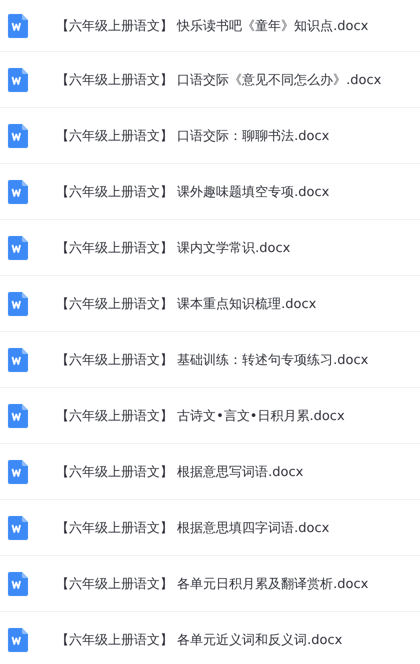  Describe the element at coordinates (193, 191) in the screenshot. I see `file-name: 【六年级上册语文】 课外趣味题填空专项.docx` at that location.